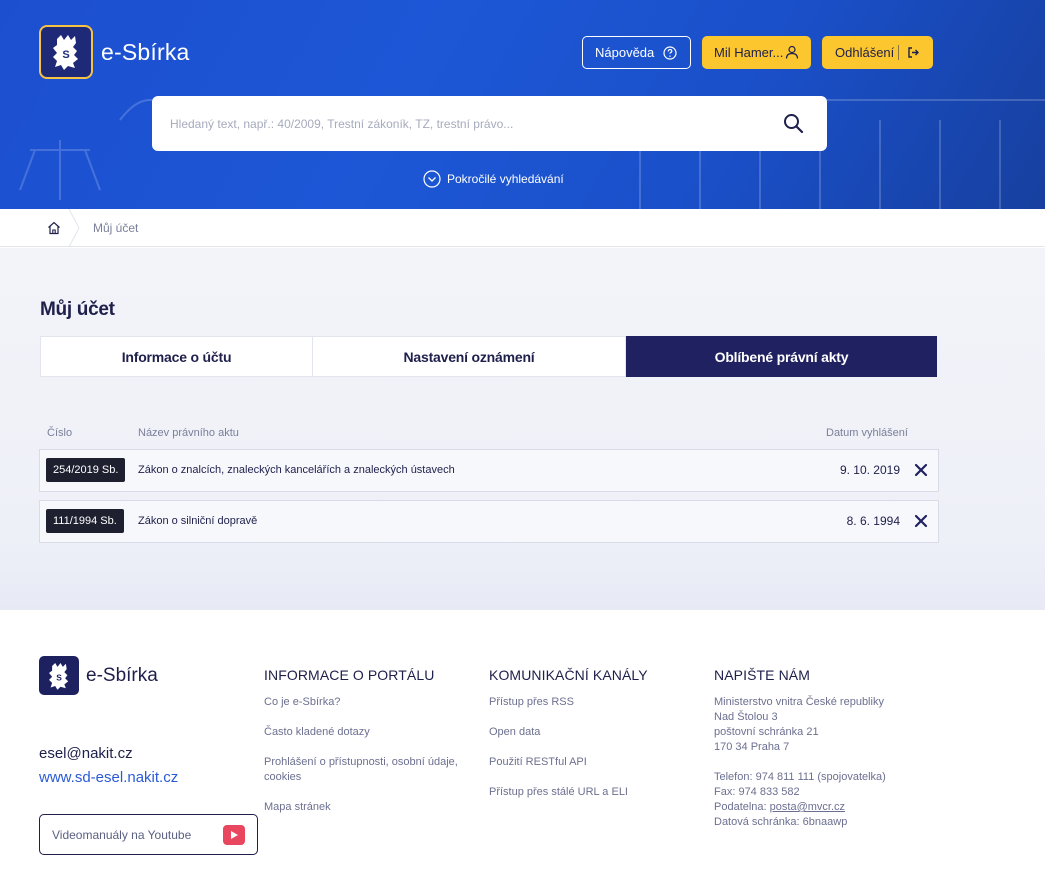  Describe the element at coordinates (594, 762) in the screenshot. I see `footer-link: Použití RESTful API` at that location.